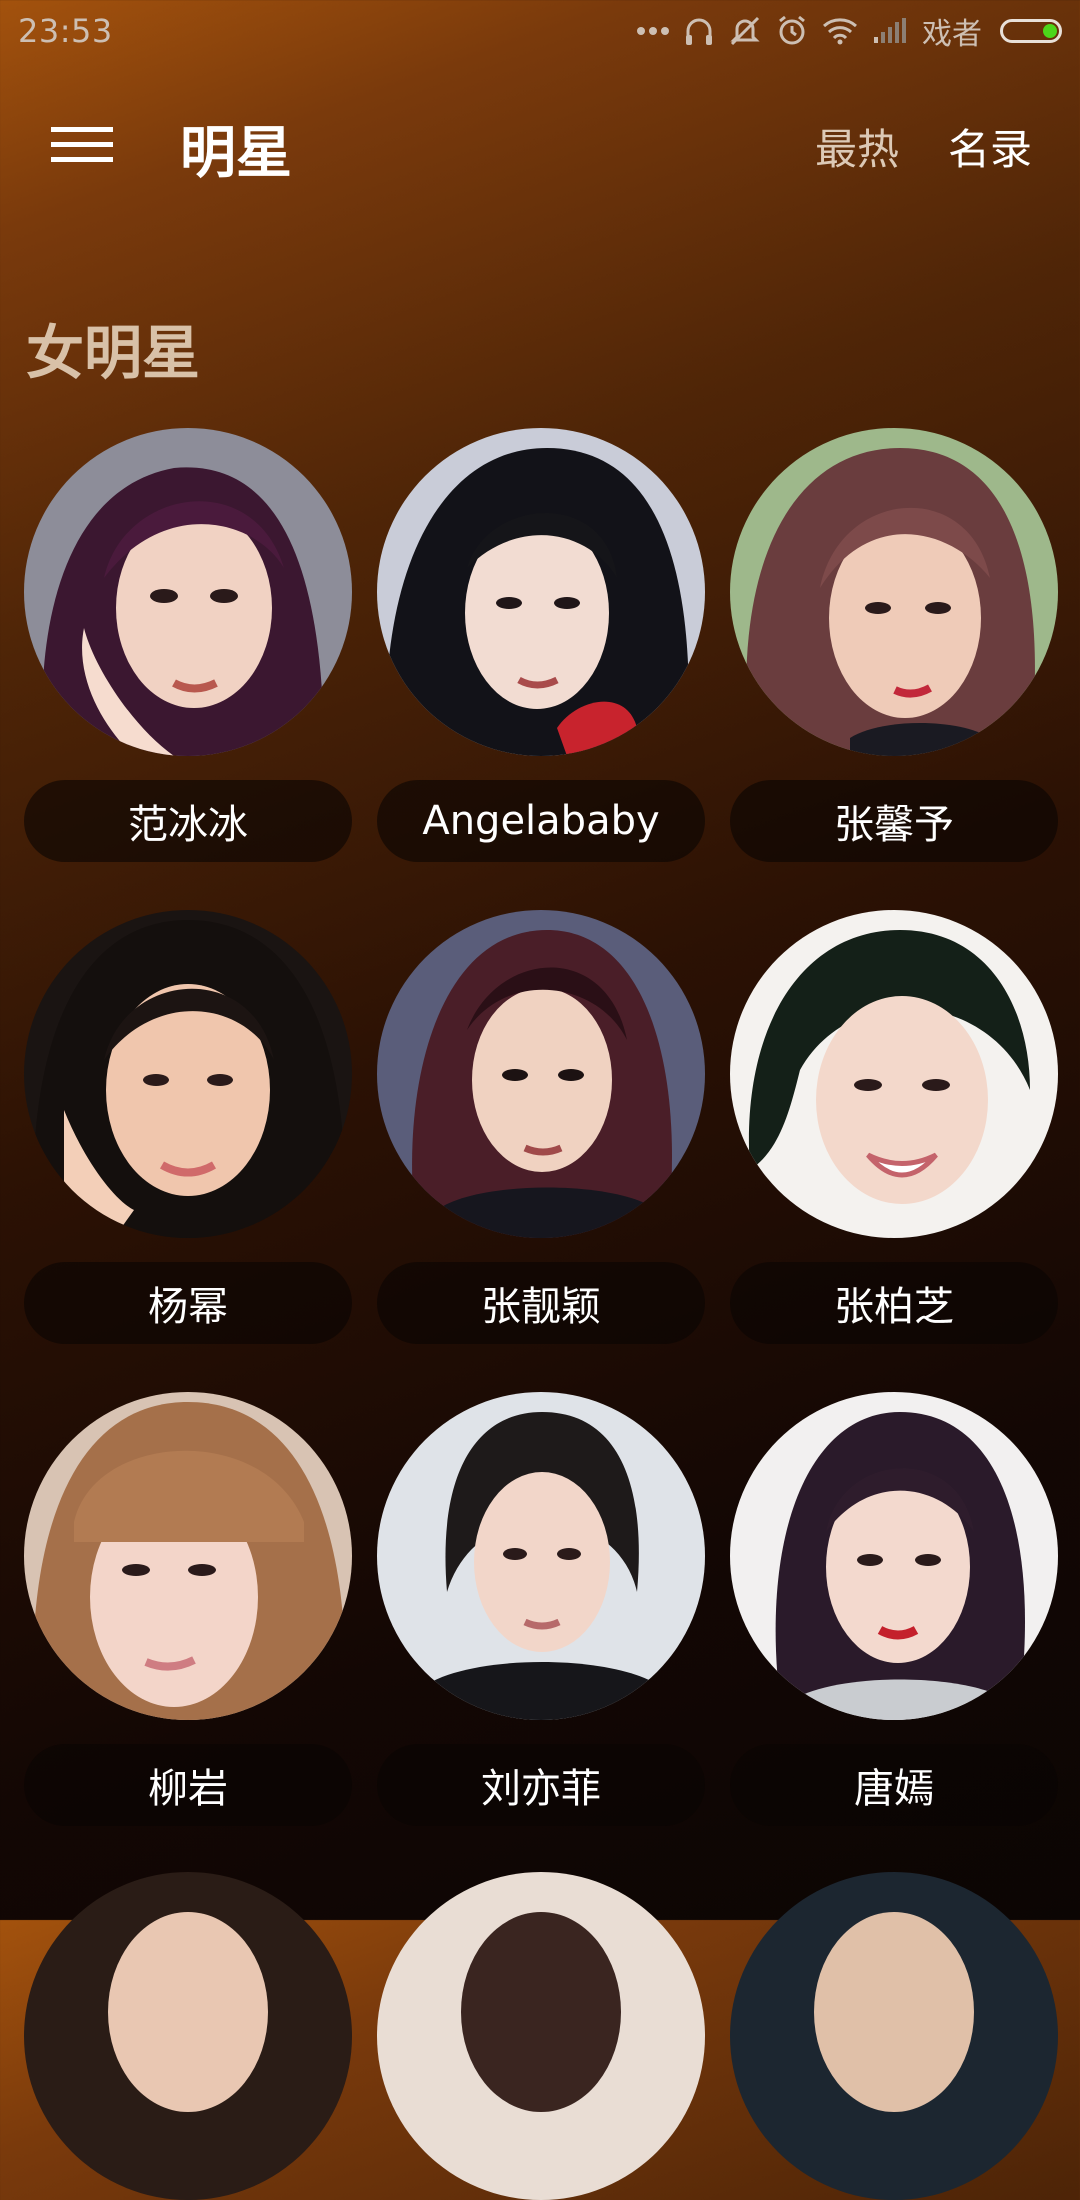  Describe the element at coordinates (541, 1303) in the screenshot. I see `celebrity-name: 张靓颖` at that location.